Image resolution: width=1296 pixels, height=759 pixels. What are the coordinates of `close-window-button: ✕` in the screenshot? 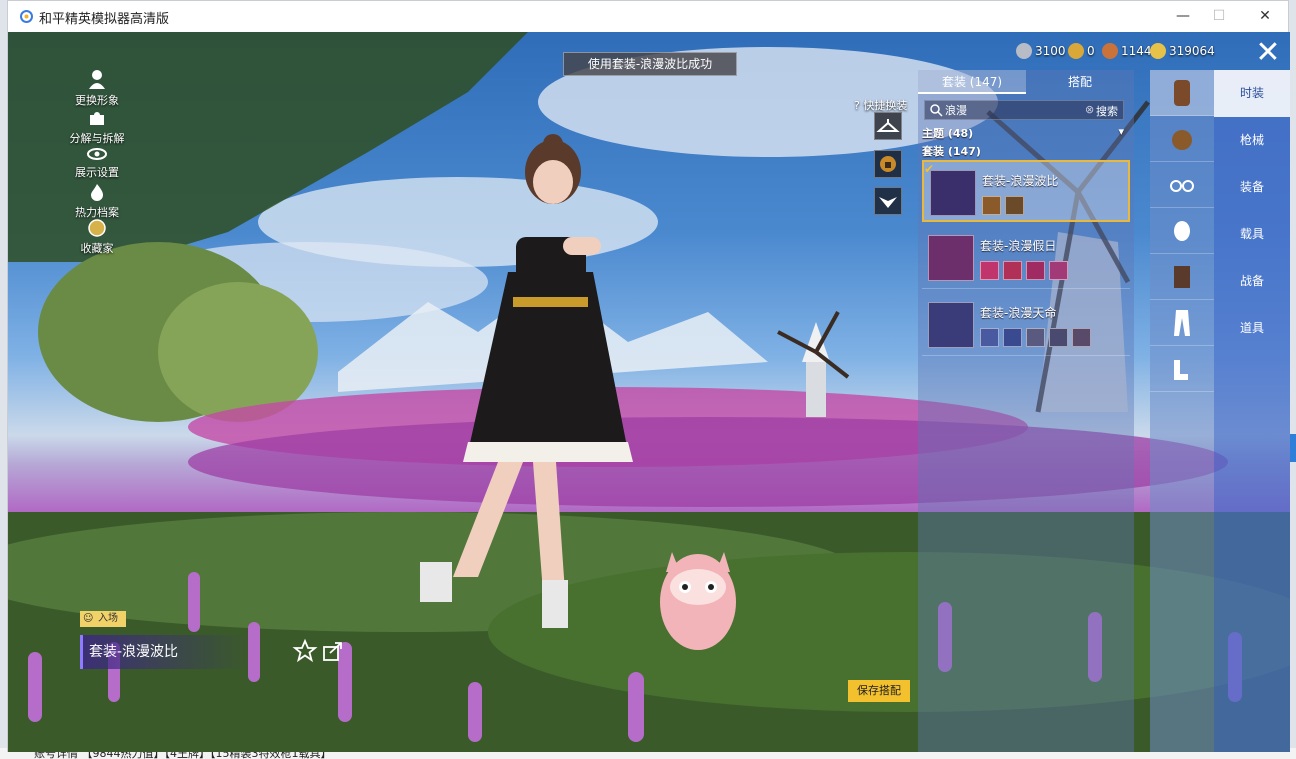 It's located at (1265, 16).